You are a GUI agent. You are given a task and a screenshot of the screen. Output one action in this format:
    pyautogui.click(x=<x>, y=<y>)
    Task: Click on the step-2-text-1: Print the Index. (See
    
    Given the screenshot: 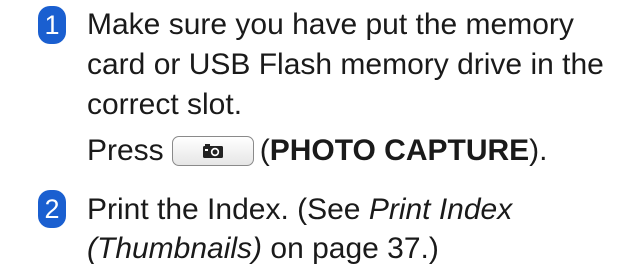 What is the action you would take?
    pyautogui.click(x=228, y=209)
    